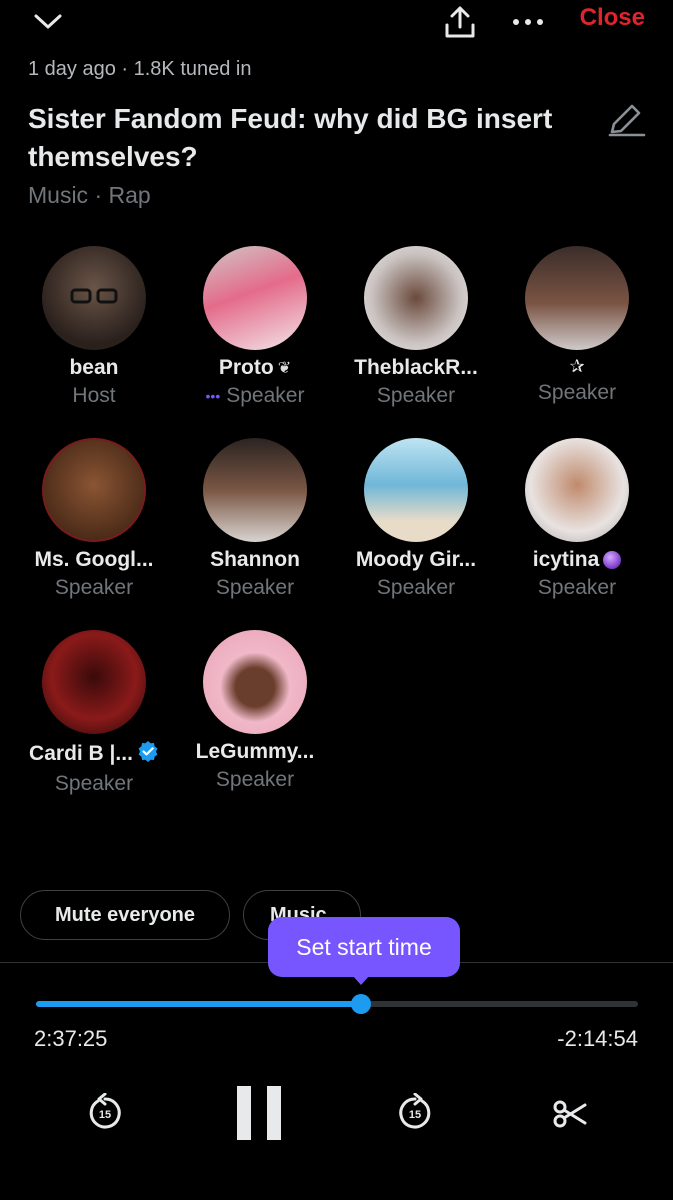 Image resolution: width=673 pixels, height=1200 pixels. I want to click on participant: Moody Gir... Speaker, so click(416, 519).